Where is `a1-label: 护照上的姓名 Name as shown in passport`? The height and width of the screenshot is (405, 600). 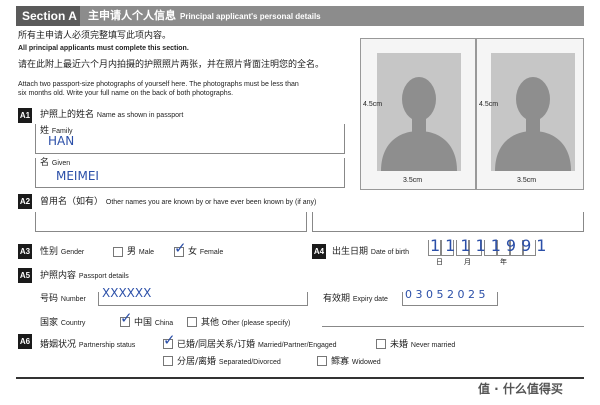 a1-label: 护照上的姓名 Name as shown in passport is located at coordinates (111, 115).